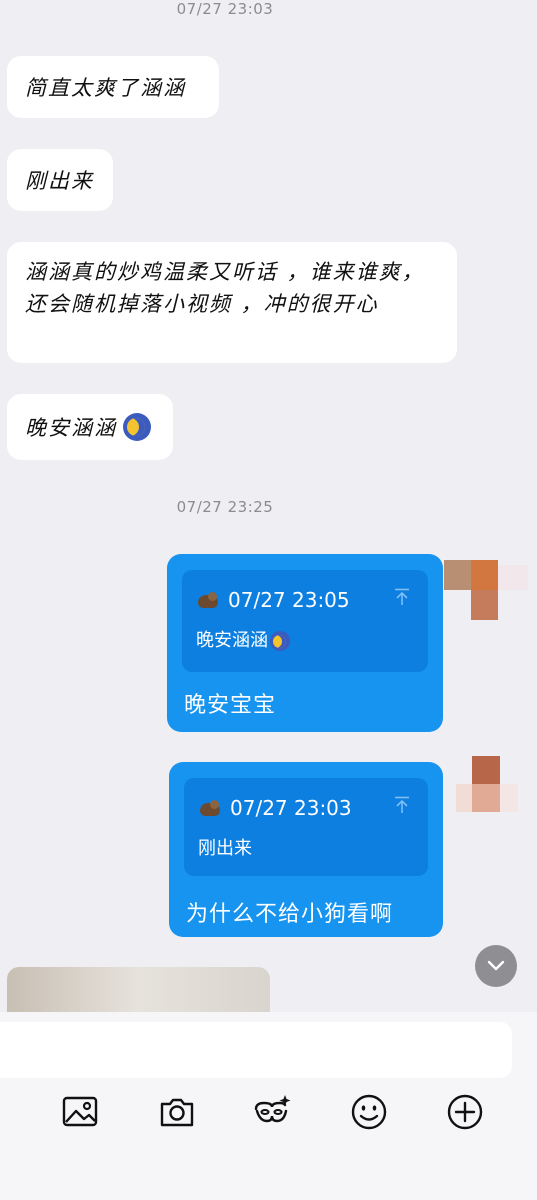  Describe the element at coordinates (289, 600) in the screenshot. I see `quote-time: 07/27 23:05` at that location.